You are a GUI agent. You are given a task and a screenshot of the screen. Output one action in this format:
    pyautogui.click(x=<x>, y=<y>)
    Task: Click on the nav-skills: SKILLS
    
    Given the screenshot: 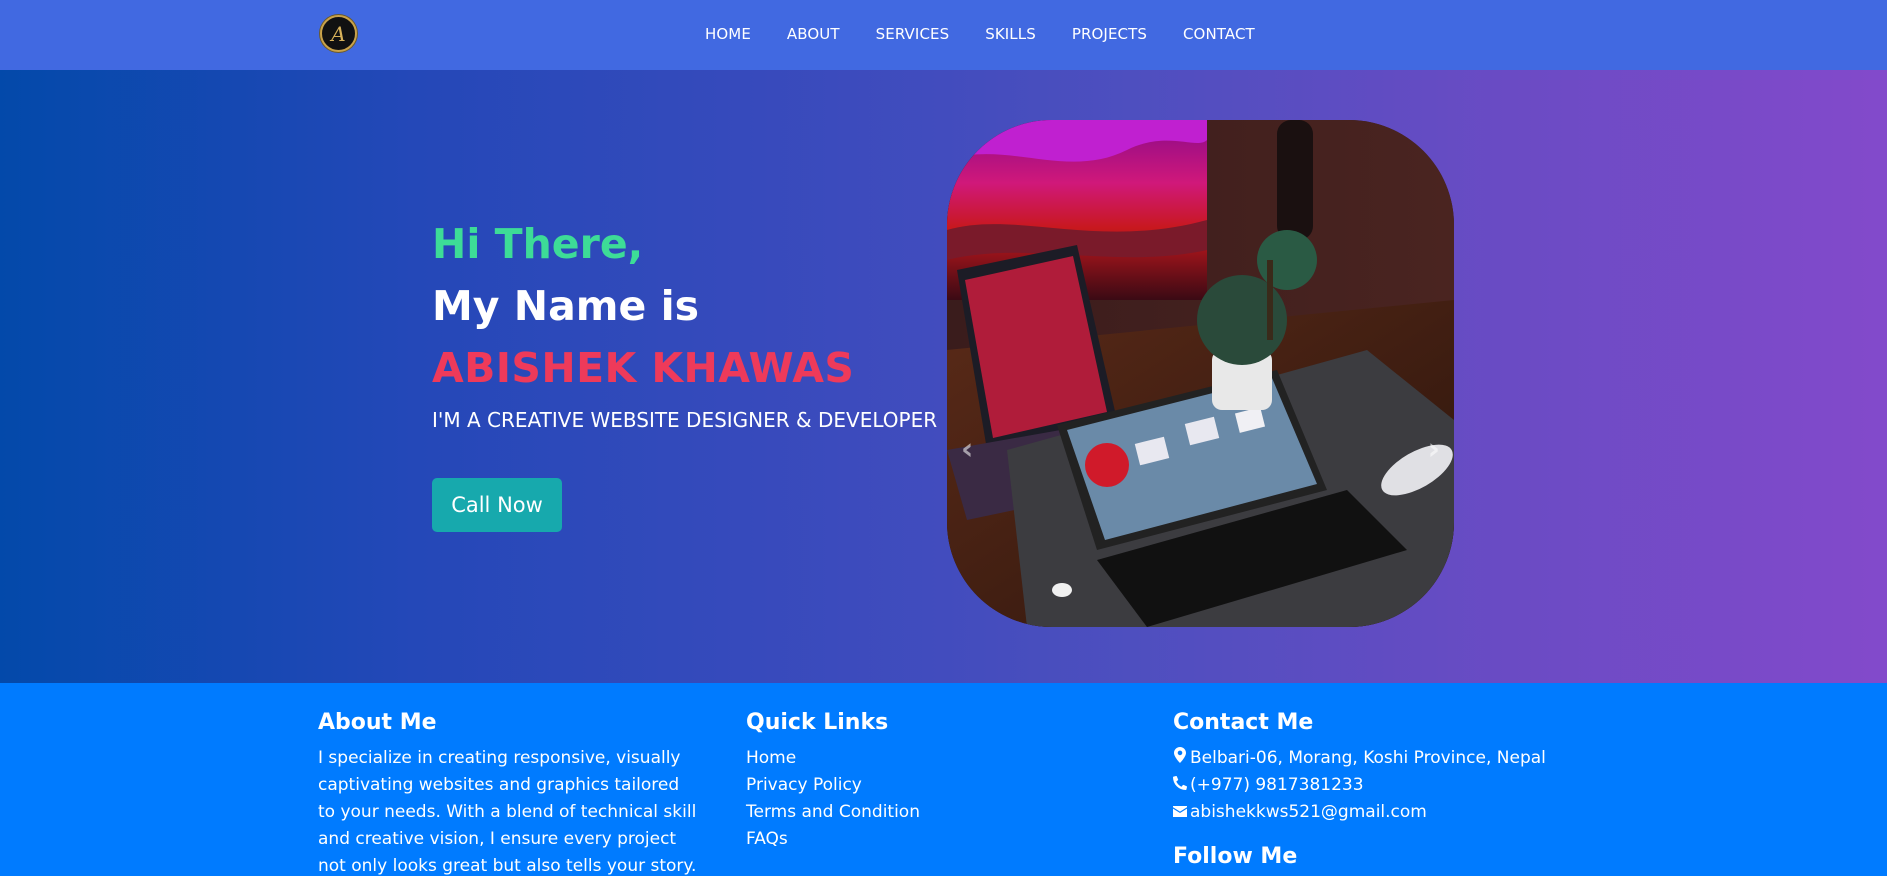 What is the action you would take?
    pyautogui.click(x=1010, y=34)
    